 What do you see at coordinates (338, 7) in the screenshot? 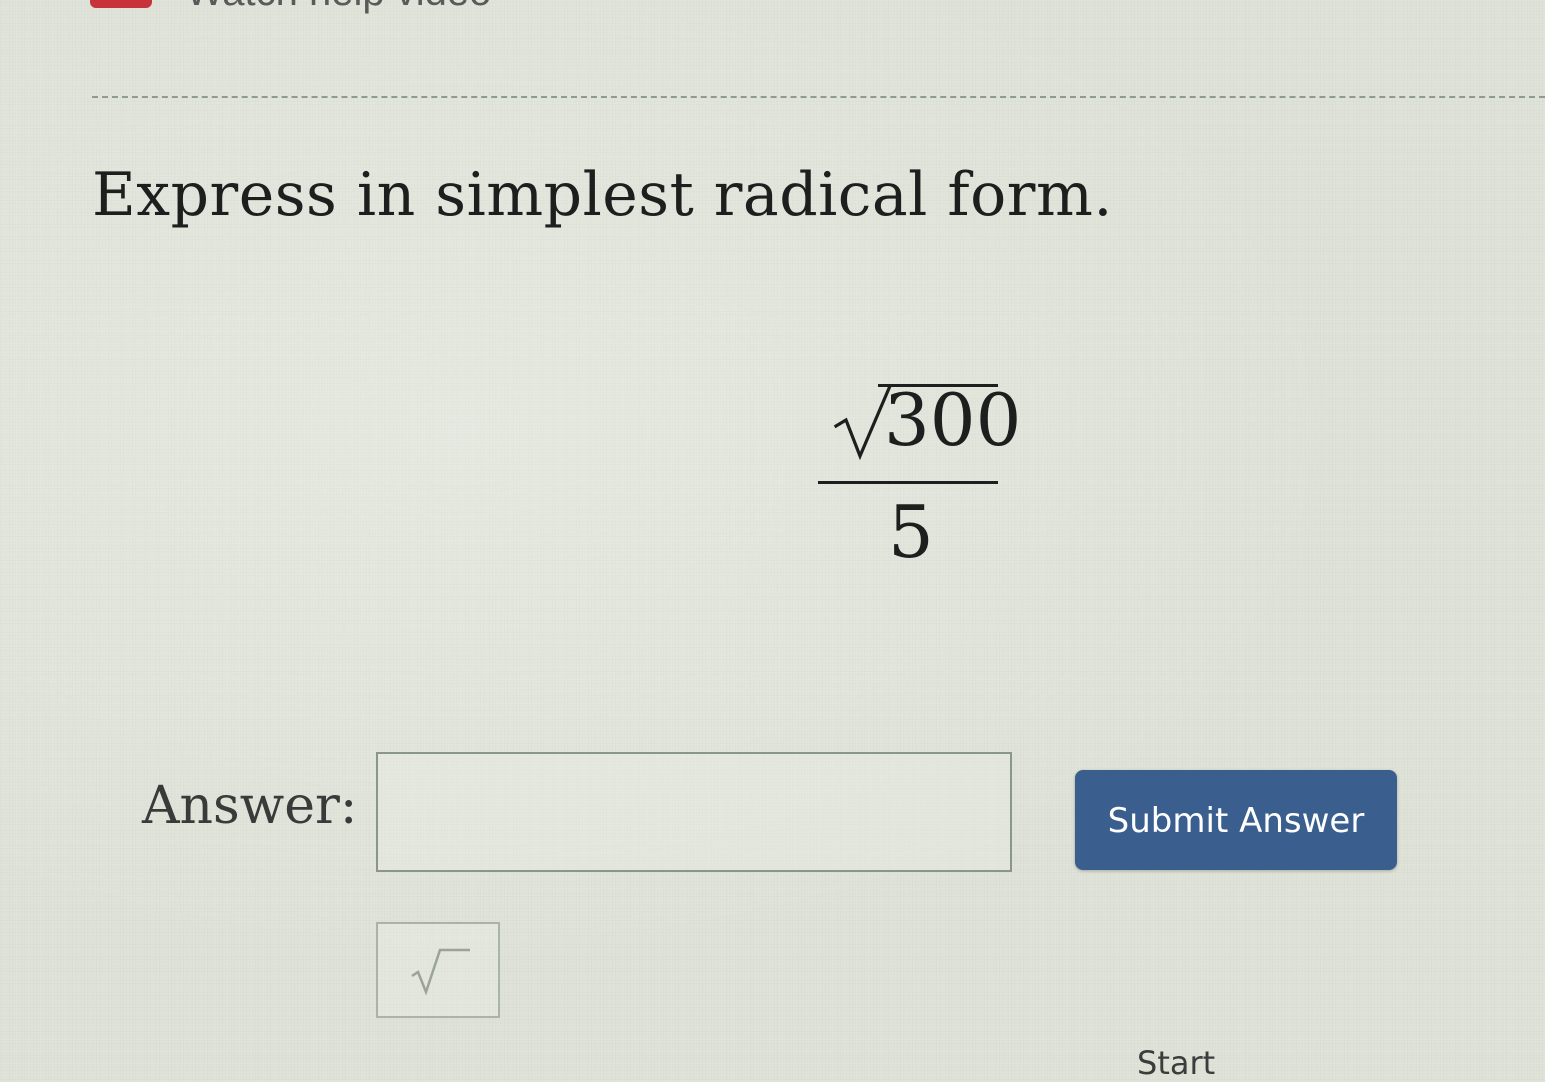
I see `help-video-link: Watch help video` at bounding box center [338, 7].